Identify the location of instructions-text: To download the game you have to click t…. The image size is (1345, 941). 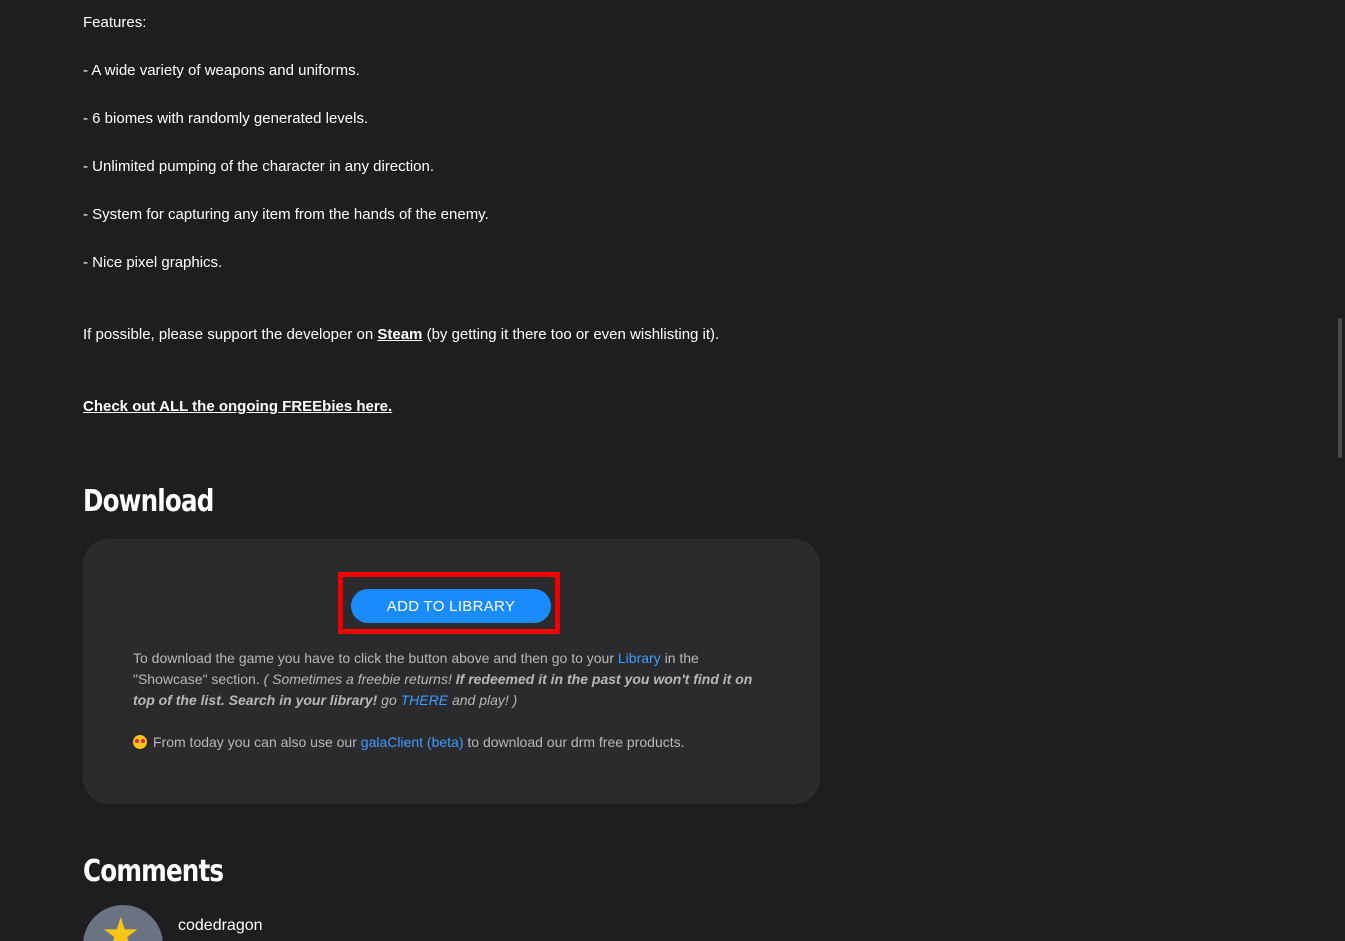
(375, 658).